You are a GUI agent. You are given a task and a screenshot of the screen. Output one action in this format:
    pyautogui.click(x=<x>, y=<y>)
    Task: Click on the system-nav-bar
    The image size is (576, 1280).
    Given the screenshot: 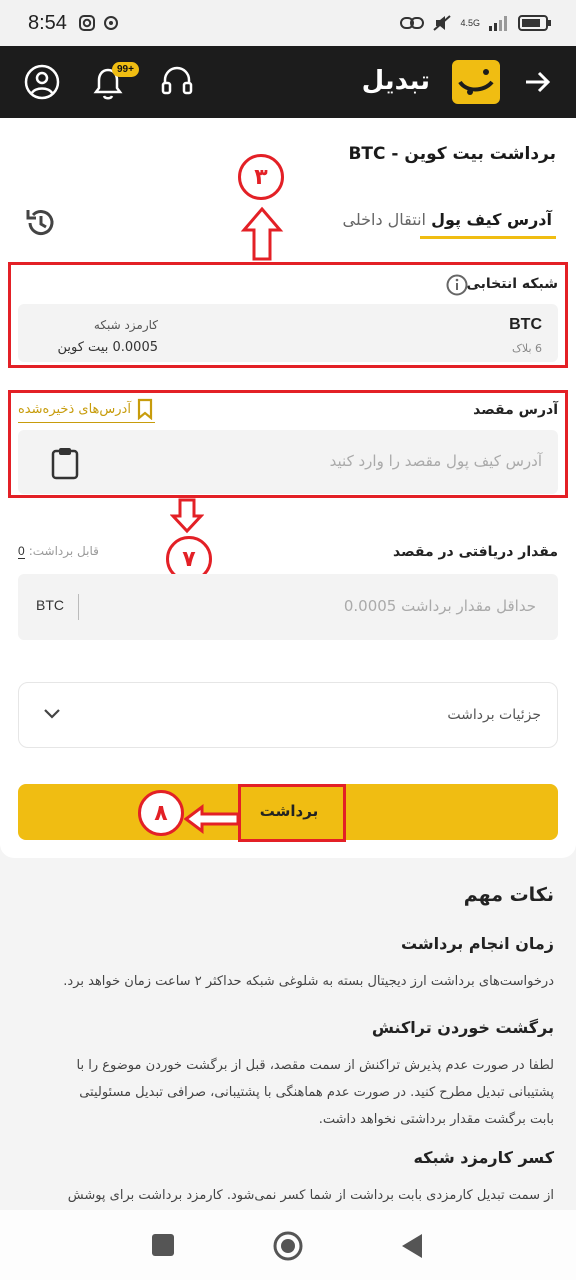 What is the action you would take?
    pyautogui.click(x=288, y=1245)
    